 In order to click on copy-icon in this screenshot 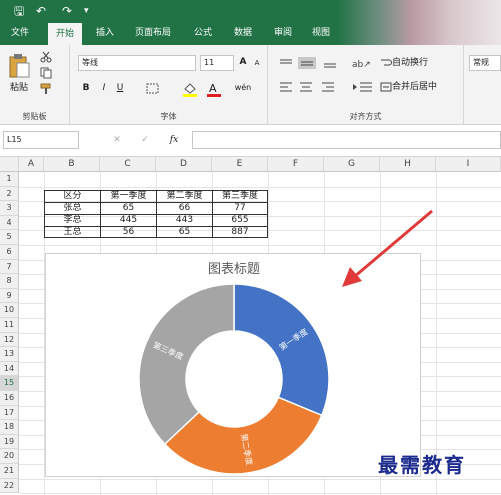, I will do `click(46, 73)`.